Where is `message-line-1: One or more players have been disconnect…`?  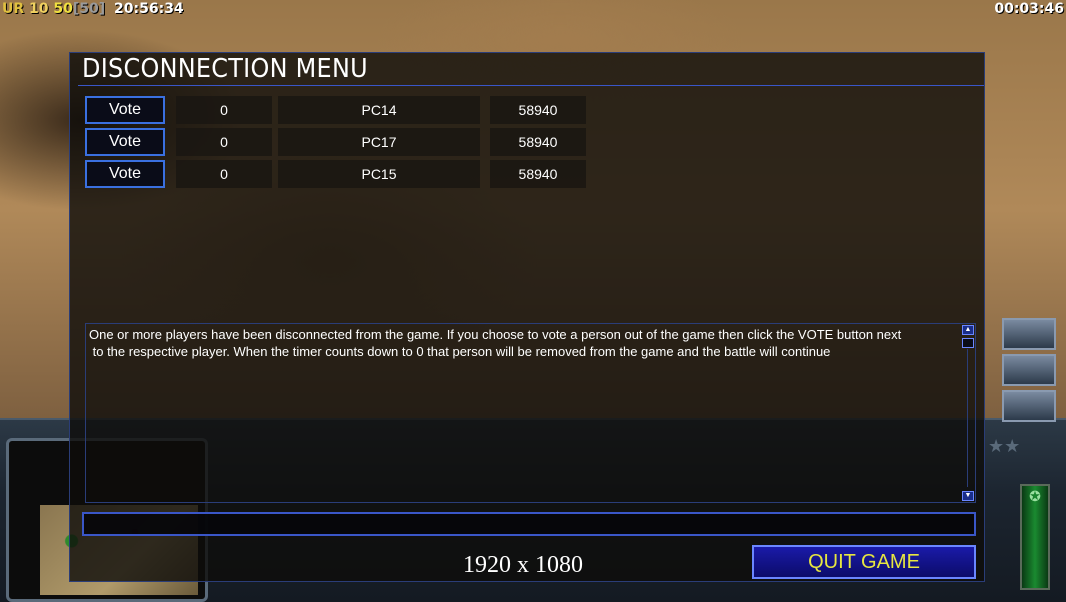
message-line-1: One or more players have been disconnect… is located at coordinates (495, 334).